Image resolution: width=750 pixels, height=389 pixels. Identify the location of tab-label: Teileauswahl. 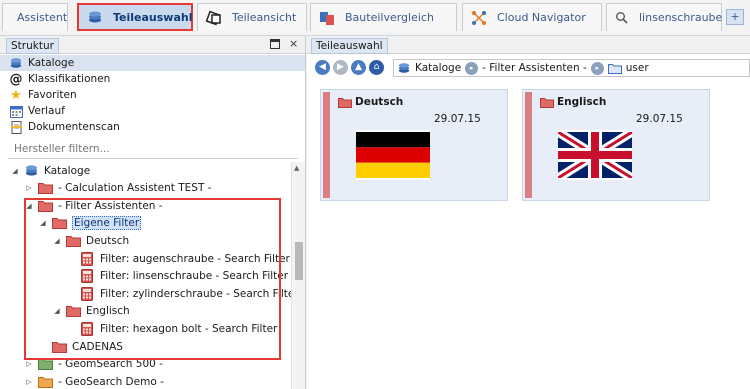
(153, 17).